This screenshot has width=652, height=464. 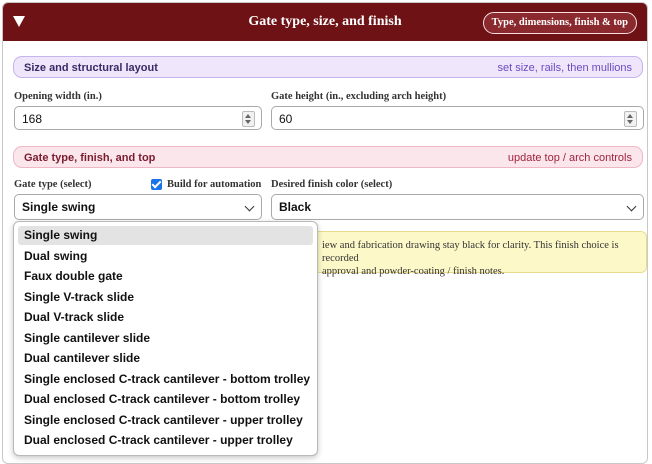 I want to click on type-section-hint: update top / arch controls, so click(x=570, y=158).